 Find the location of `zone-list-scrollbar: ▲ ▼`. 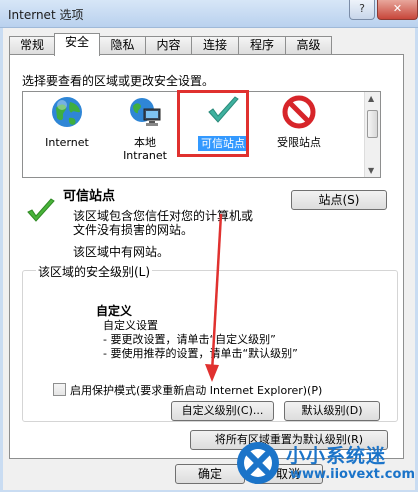

zone-list-scrollbar: ▲ ▼ is located at coordinates (372, 134).